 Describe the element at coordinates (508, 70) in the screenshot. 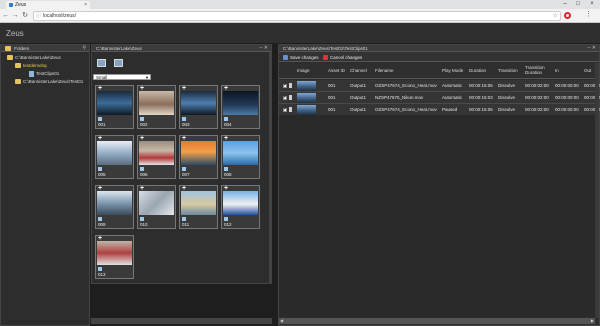

I see `col-transition: Transition` at that location.